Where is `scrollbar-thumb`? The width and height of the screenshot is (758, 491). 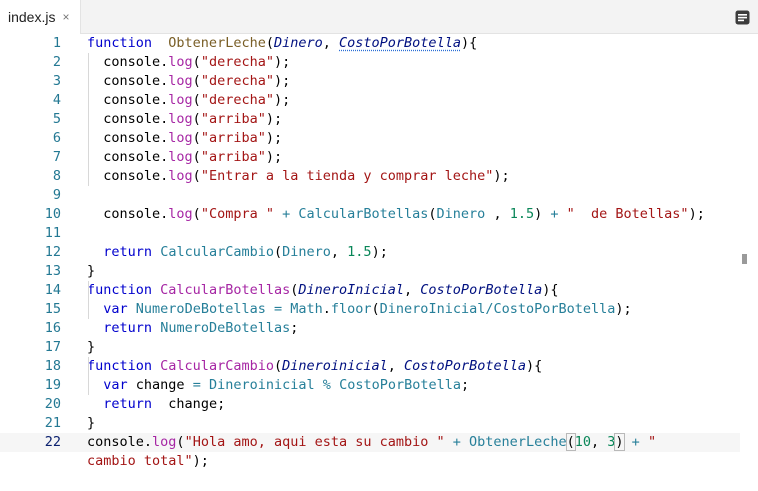 scrollbar-thumb is located at coordinates (744, 259).